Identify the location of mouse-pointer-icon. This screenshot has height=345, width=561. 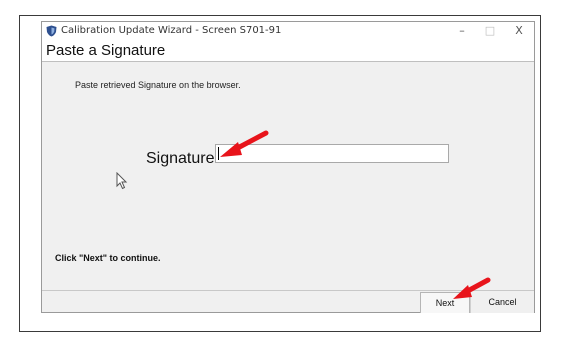
(122, 181).